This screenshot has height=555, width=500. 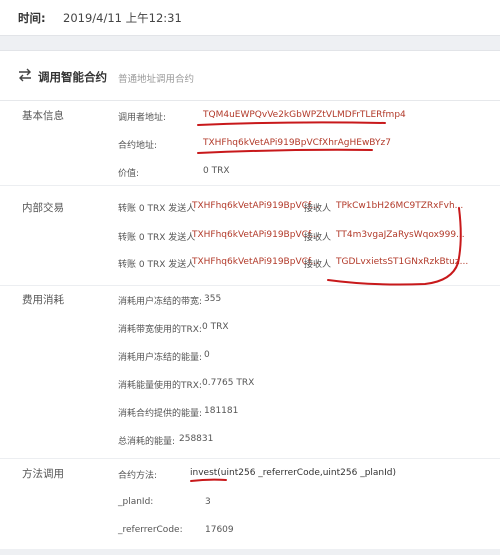 What do you see at coordinates (43, 300) in the screenshot?
I see `fees-label: 费用消耗` at bounding box center [43, 300].